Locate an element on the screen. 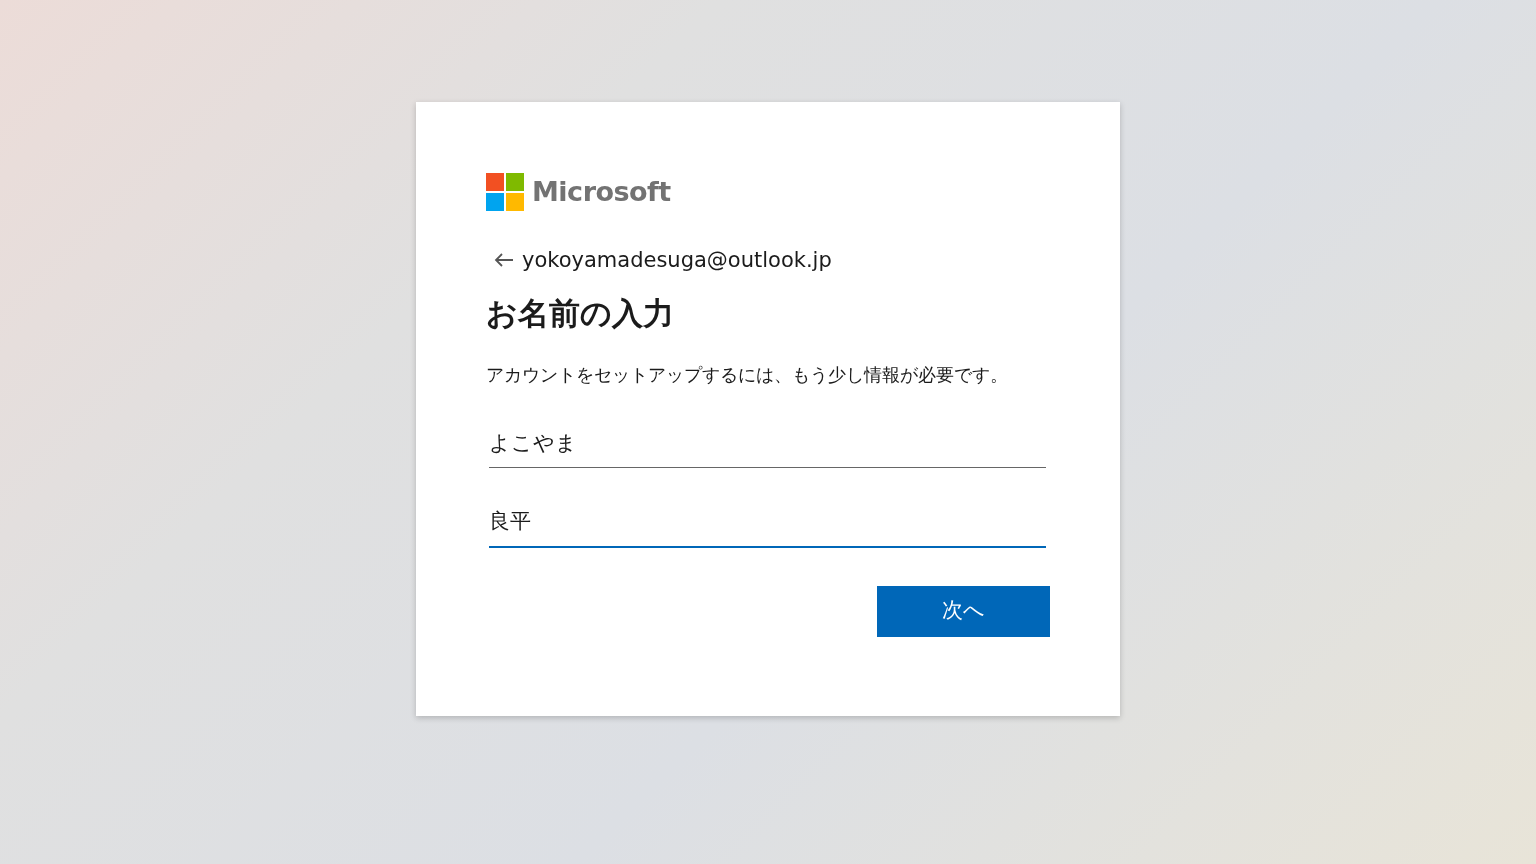 The height and width of the screenshot is (864, 1536). back-arrow-icon is located at coordinates (504, 260).